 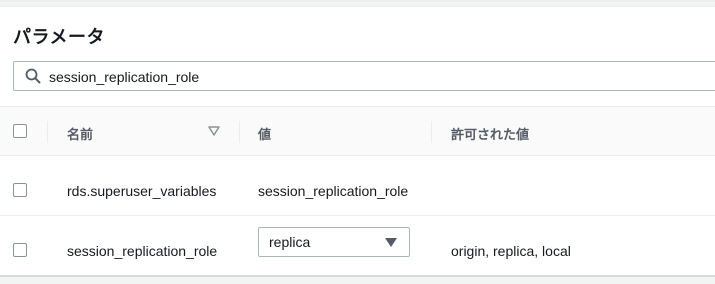 I want to click on top-strip, so click(x=357, y=4).